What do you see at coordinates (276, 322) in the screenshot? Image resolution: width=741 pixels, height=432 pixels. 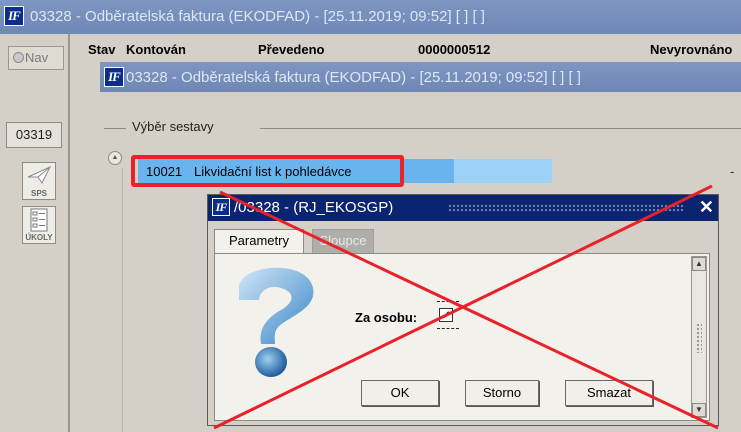 I see `question-mark-icon` at bounding box center [276, 322].